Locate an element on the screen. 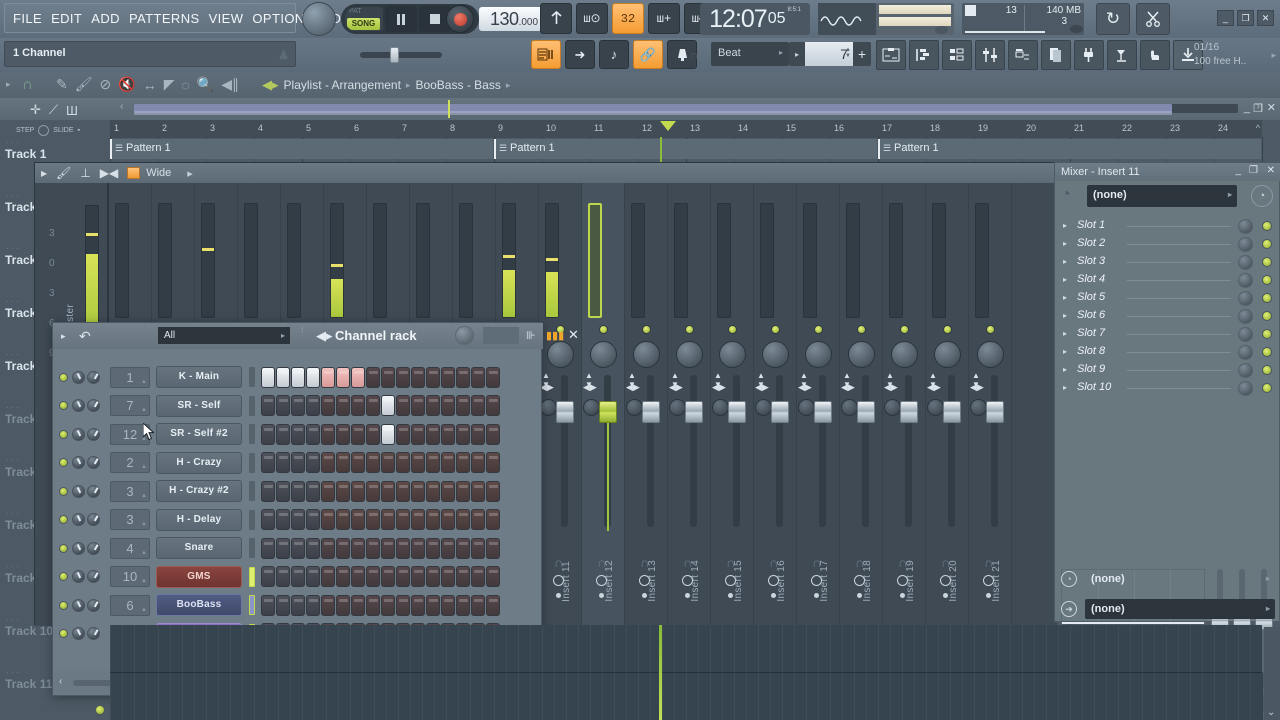 This screenshot has height=720, width=1280. channel-rack-row: 3▲▼ H - Delay is located at coordinates (298, 526).